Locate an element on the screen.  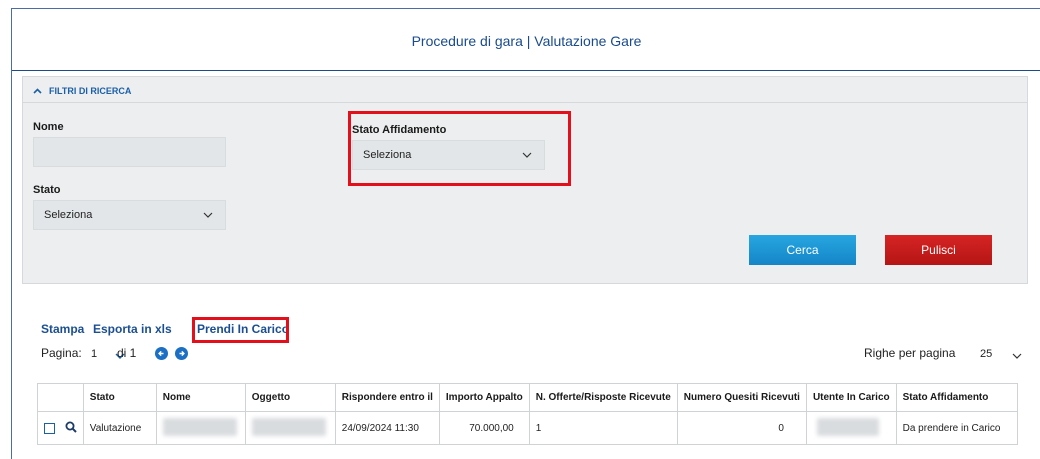
nome-input is located at coordinates (129, 152).